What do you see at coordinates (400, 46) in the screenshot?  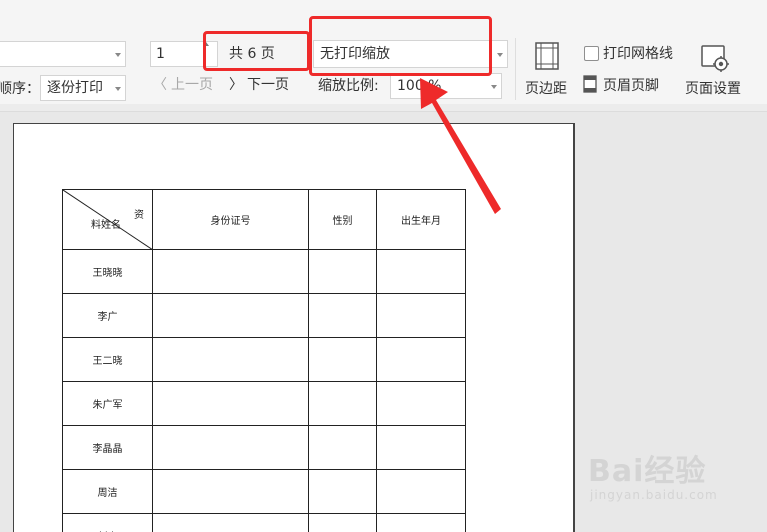 I see `scale-mode-highlight` at bounding box center [400, 46].